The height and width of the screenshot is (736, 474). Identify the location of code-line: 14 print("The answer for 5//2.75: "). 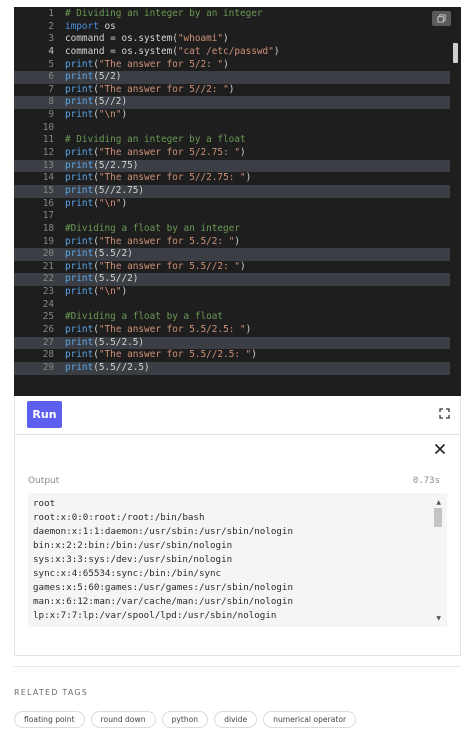
(232, 178).